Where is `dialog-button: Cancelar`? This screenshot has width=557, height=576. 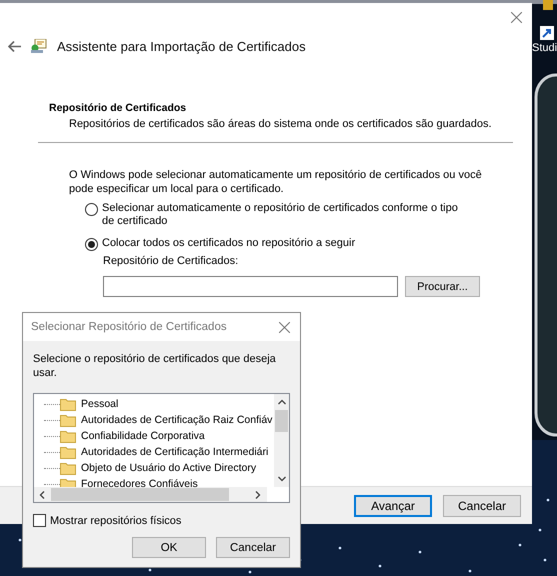 dialog-button: Cancelar is located at coordinates (253, 547).